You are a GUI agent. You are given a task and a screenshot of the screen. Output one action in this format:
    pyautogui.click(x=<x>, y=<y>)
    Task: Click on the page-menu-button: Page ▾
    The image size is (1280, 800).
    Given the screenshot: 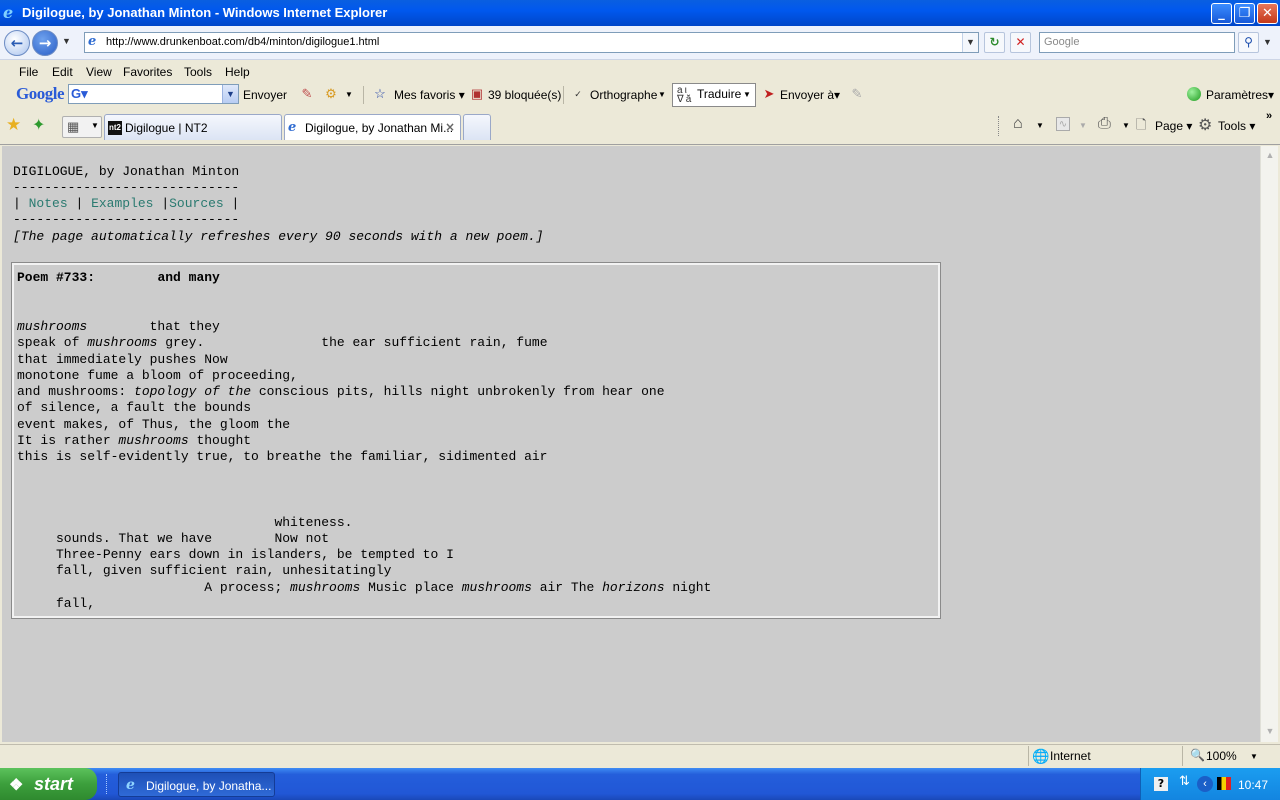 What is the action you would take?
    pyautogui.click(x=1173, y=126)
    